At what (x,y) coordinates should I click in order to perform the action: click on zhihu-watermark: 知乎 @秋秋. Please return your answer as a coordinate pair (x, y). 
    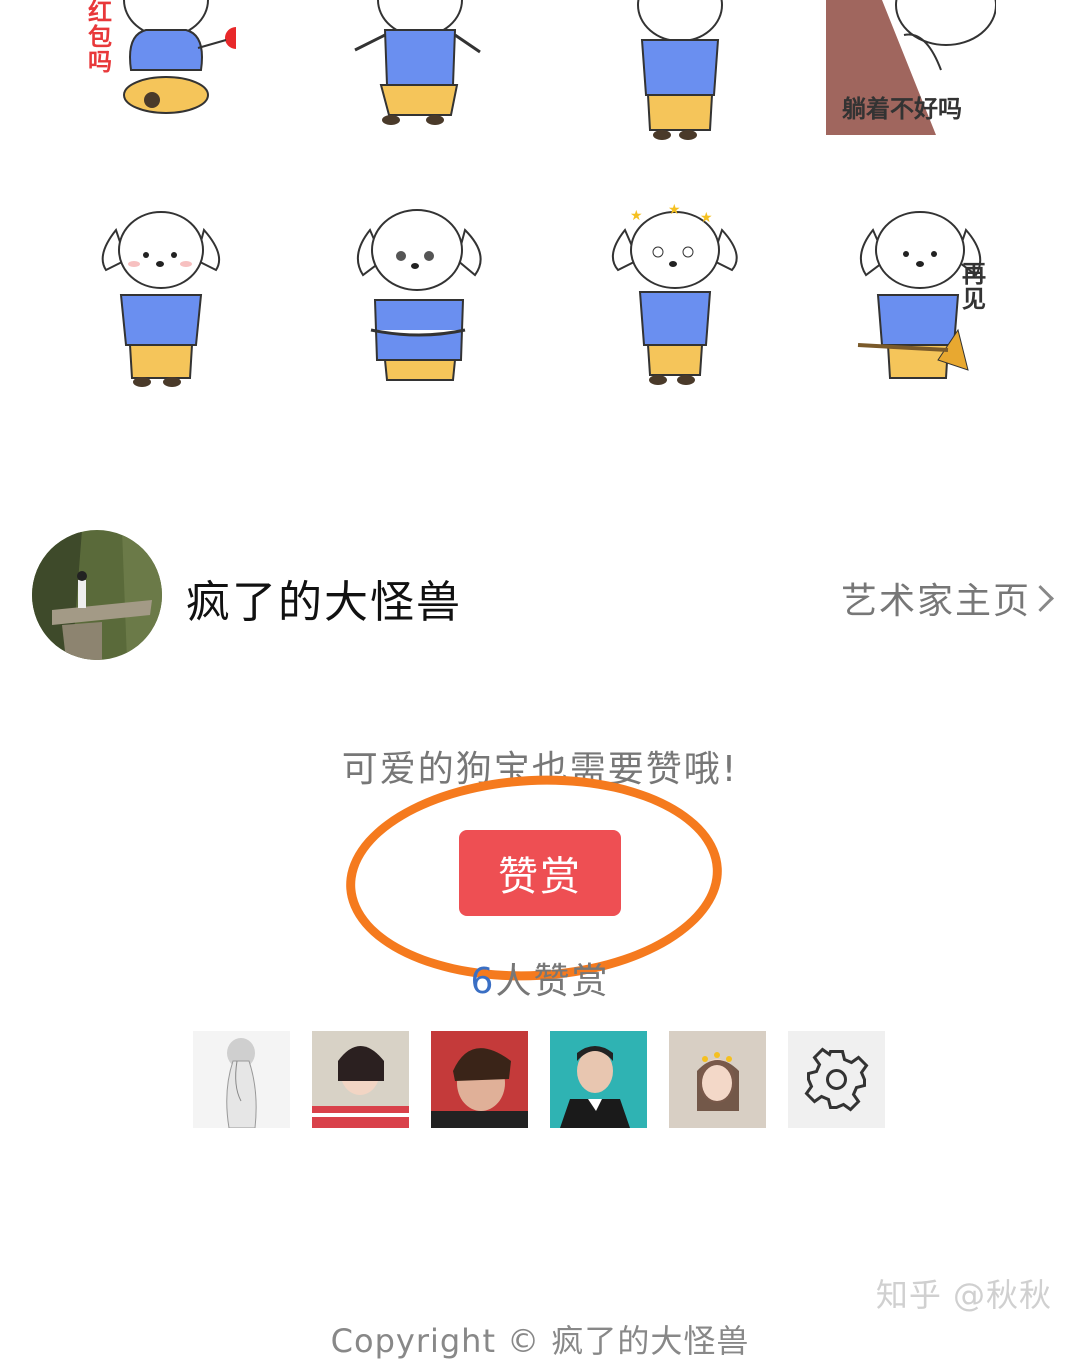
    Looking at the image, I should click on (963, 1295).